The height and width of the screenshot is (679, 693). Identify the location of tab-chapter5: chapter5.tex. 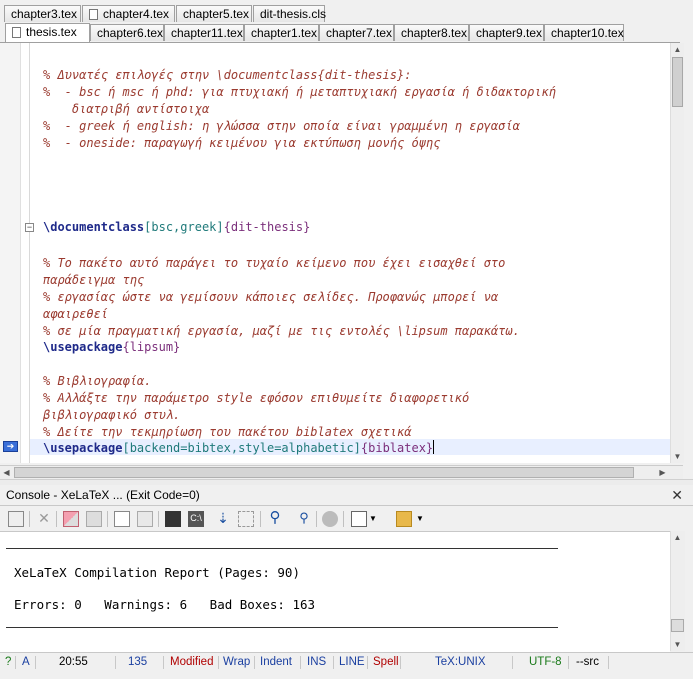
(214, 13).